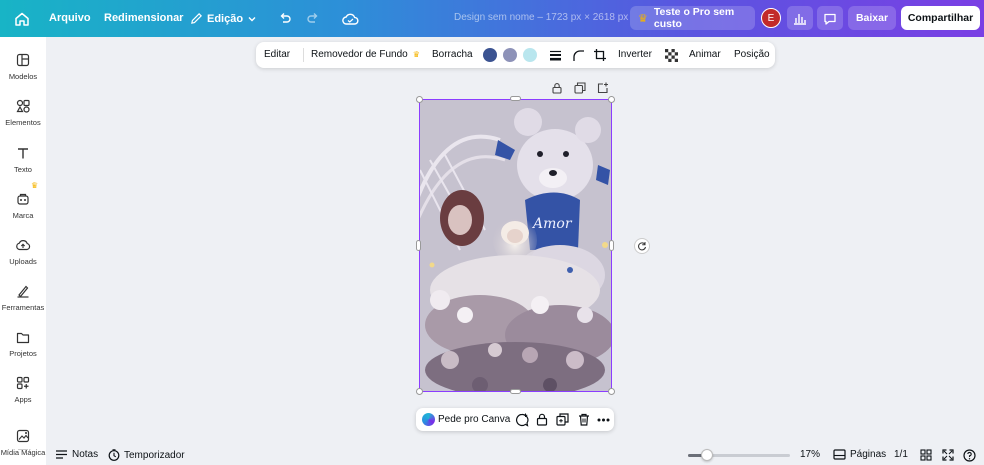  What do you see at coordinates (70, 18) in the screenshot?
I see `file-menu: Arquivo` at bounding box center [70, 18].